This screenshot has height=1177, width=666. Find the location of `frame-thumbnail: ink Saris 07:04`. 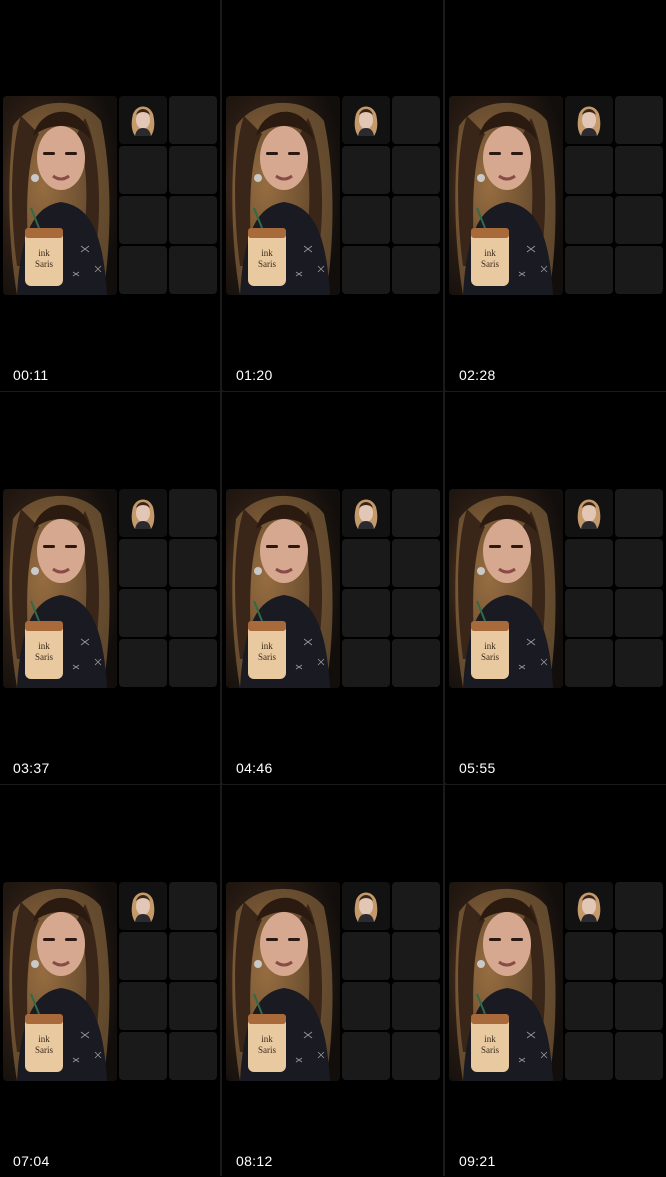

frame-thumbnail: ink Saris 07:04 is located at coordinates (110, 981).